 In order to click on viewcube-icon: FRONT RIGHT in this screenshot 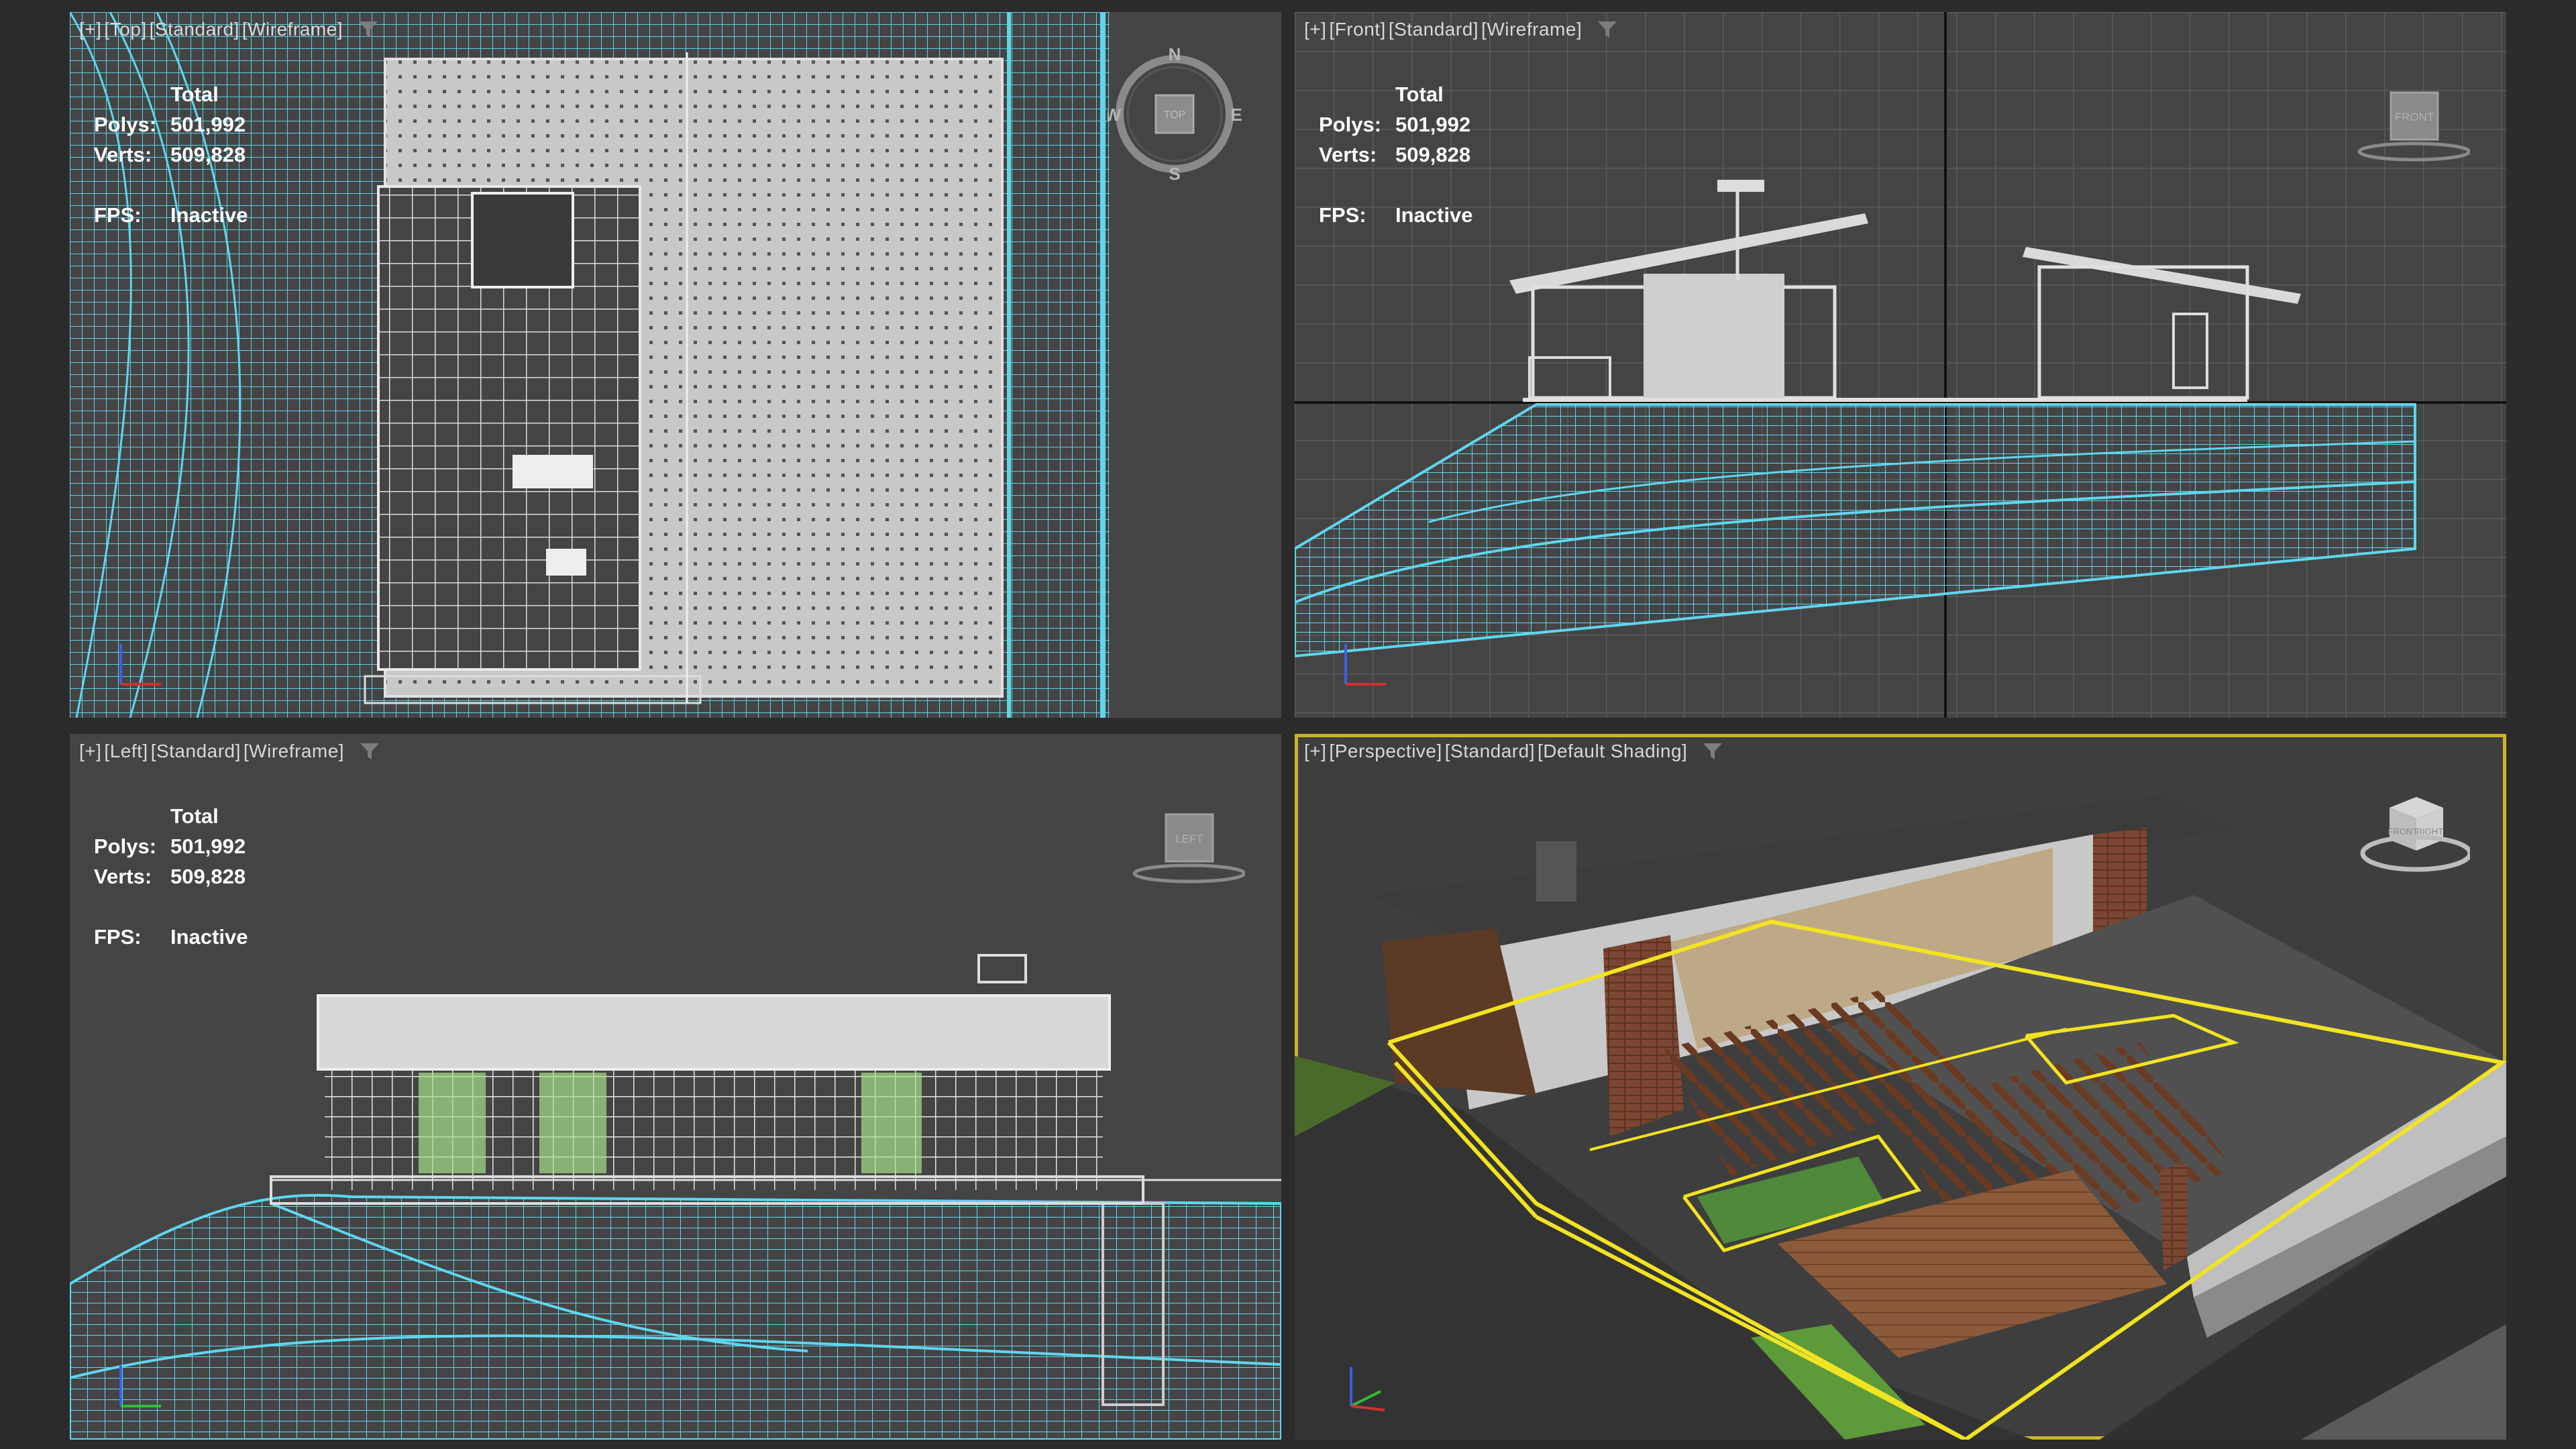, I will do `click(2409, 834)`.